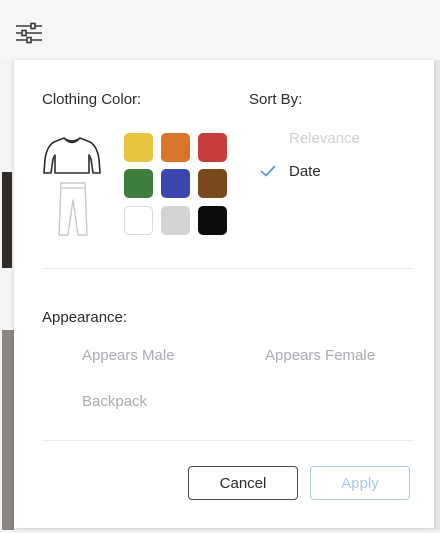 The height and width of the screenshot is (533, 440). I want to click on appearance-option-female: Appears Female, so click(320, 355).